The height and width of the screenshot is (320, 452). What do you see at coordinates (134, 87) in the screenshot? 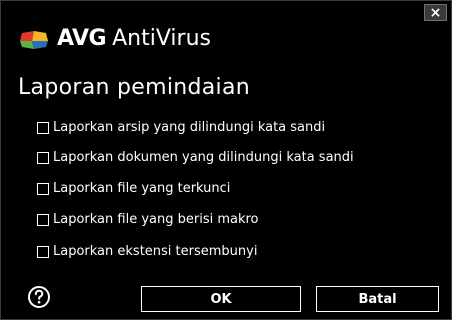
I see `page-title: Laporan pemindaian` at bounding box center [134, 87].